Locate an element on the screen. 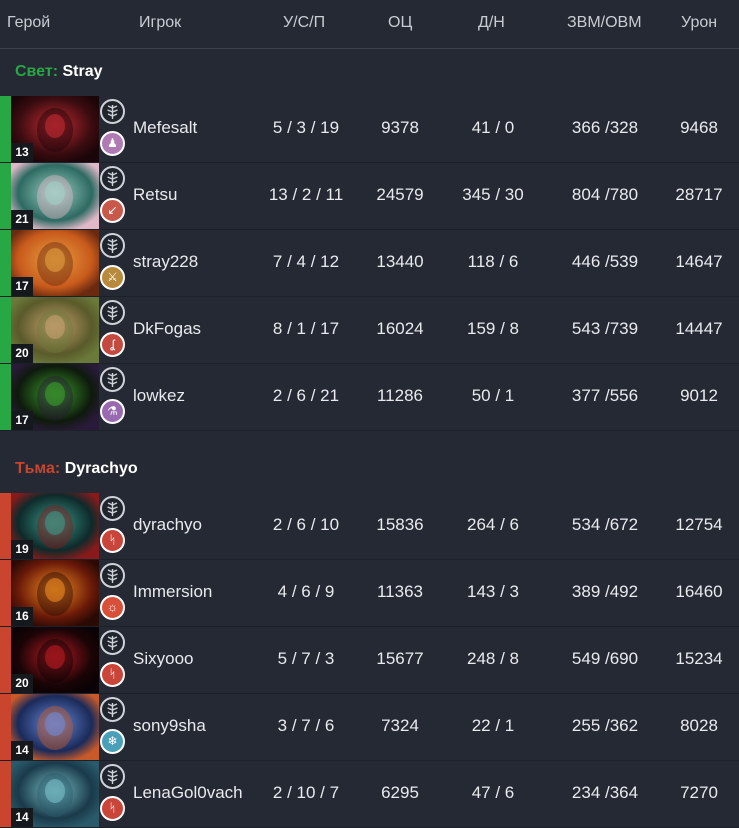 The image size is (739, 828). damage-value: 7270 is located at coordinates (699, 792).